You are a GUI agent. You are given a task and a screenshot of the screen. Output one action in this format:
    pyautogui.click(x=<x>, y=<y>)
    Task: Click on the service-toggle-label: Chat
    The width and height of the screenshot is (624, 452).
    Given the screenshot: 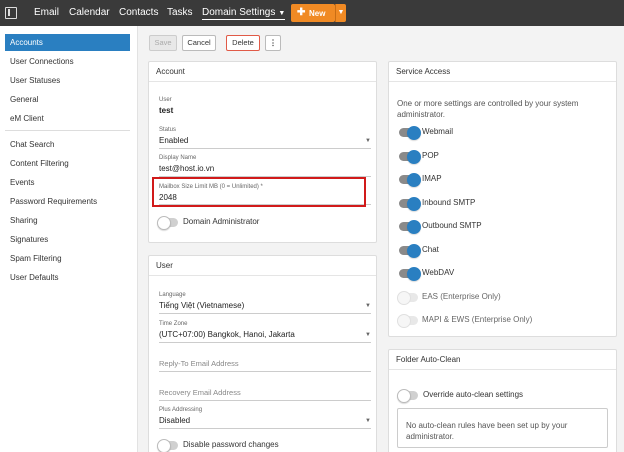 What is the action you would take?
    pyautogui.click(x=430, y=249)
    